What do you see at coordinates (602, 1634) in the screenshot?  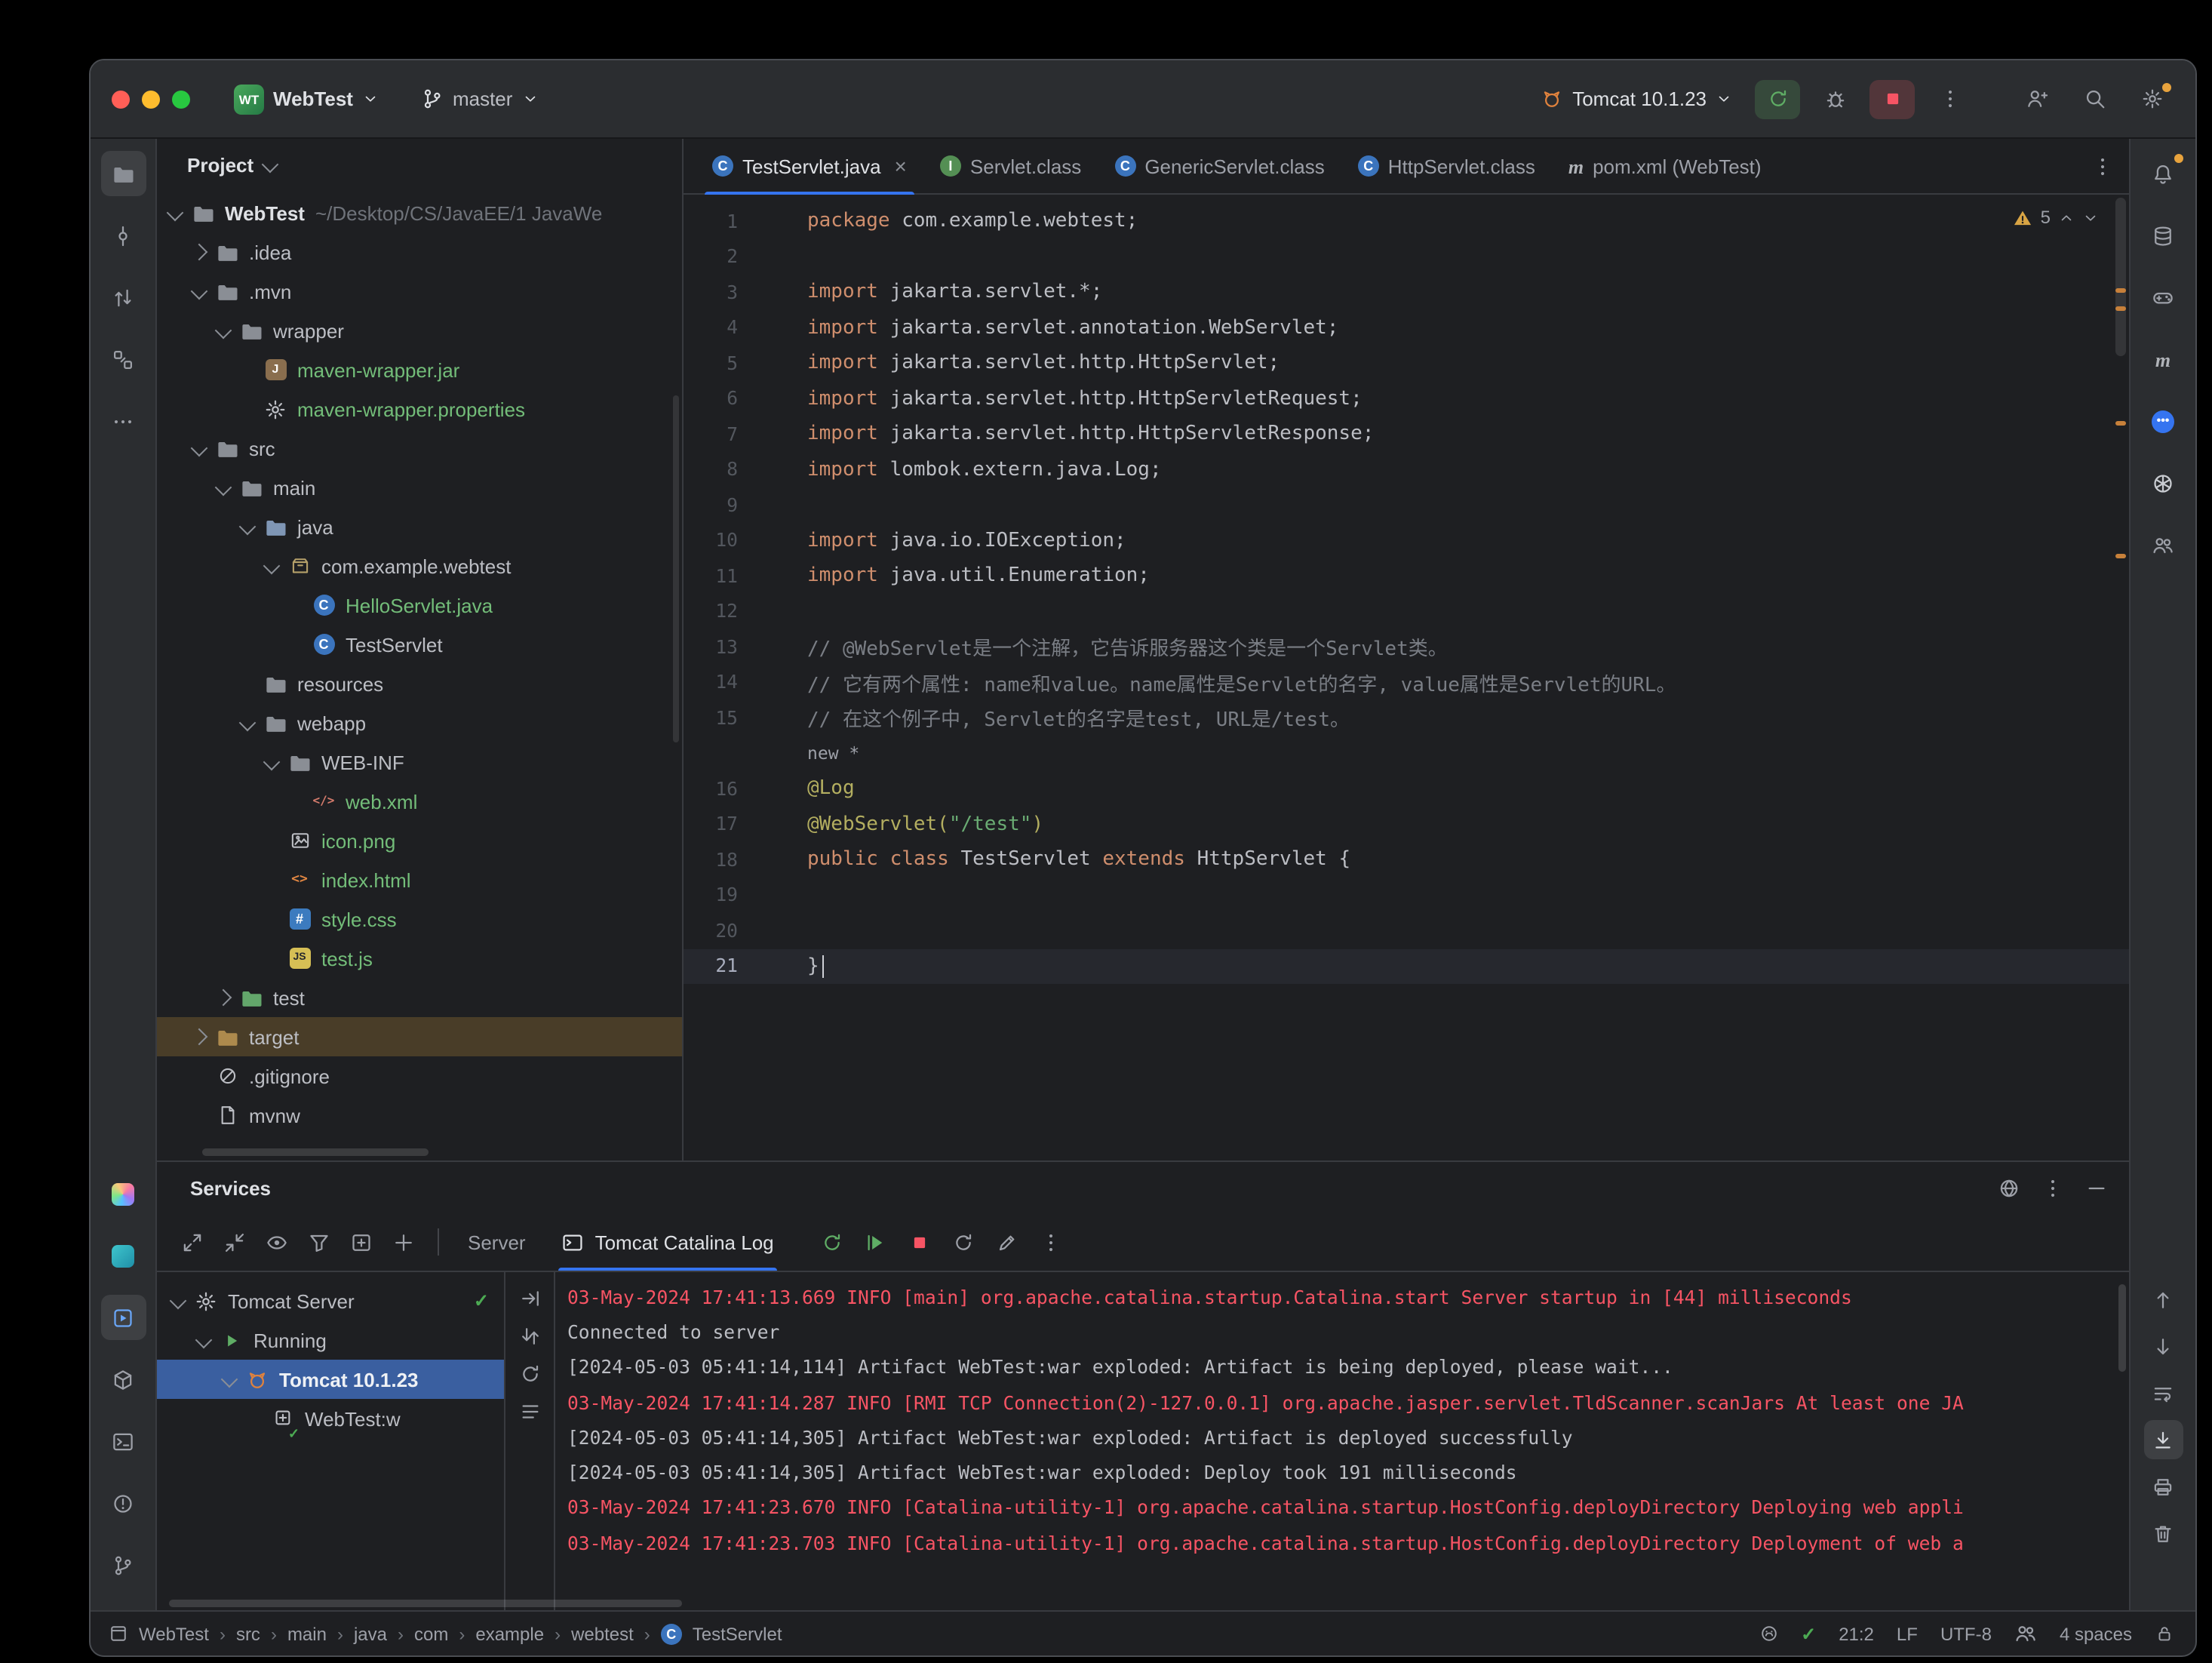 I see `breadcrumb-item: webtest` at bounding box center [602, 1634].